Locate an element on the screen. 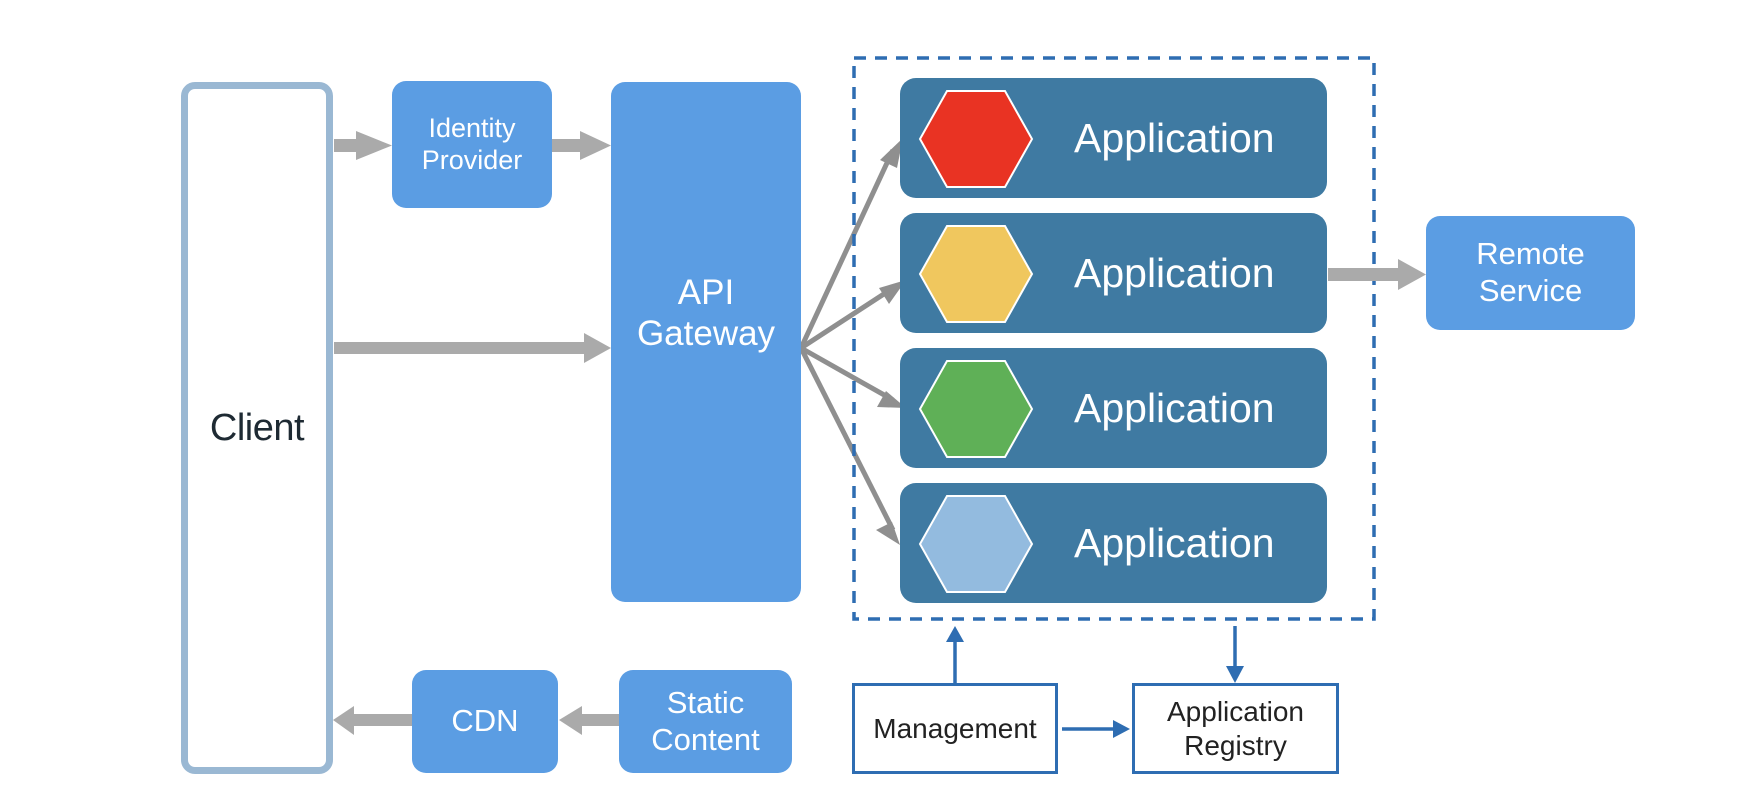  application-label-4: Application is located at coordinates (1174, 542).